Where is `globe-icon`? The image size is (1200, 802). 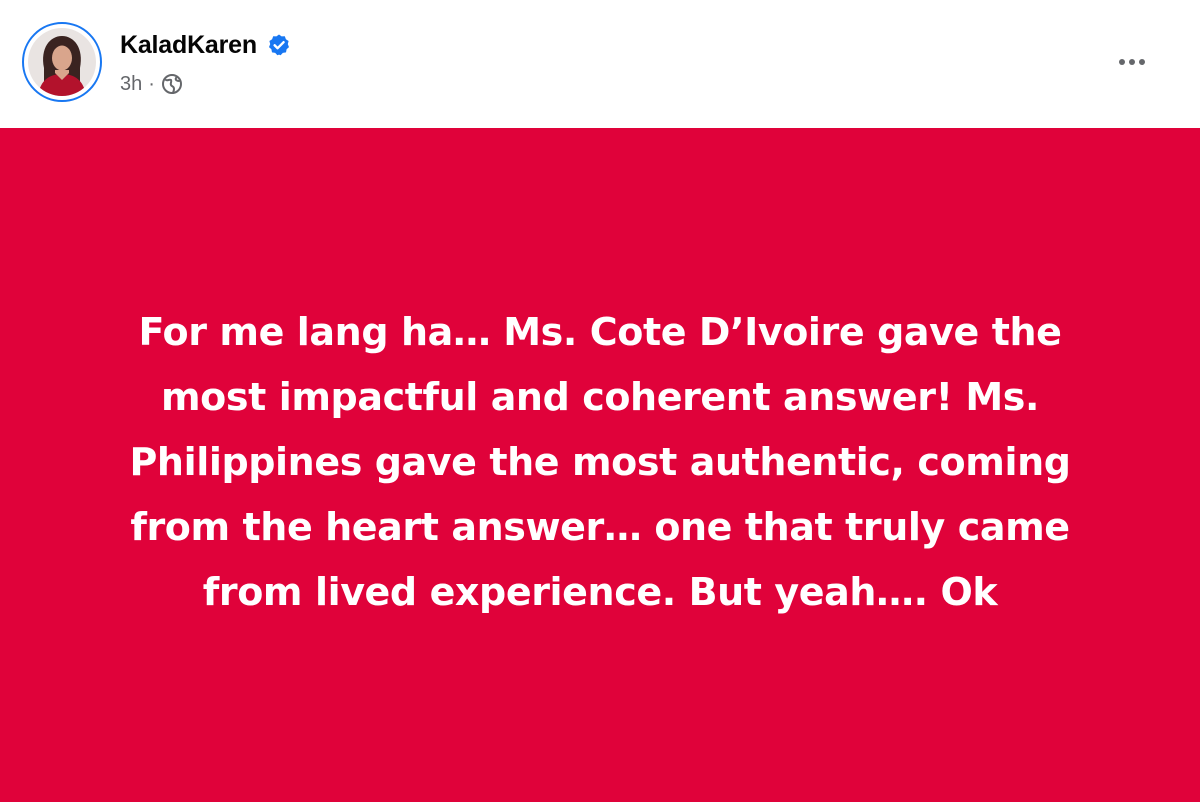 globe-icon is located at coordinates (172, 84).